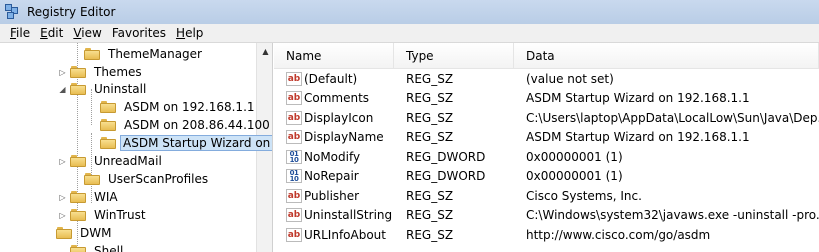 The height and width of the screenshot is (252, 819). I want to click on value-name-cell: ab Publisher, so click(334, 195).